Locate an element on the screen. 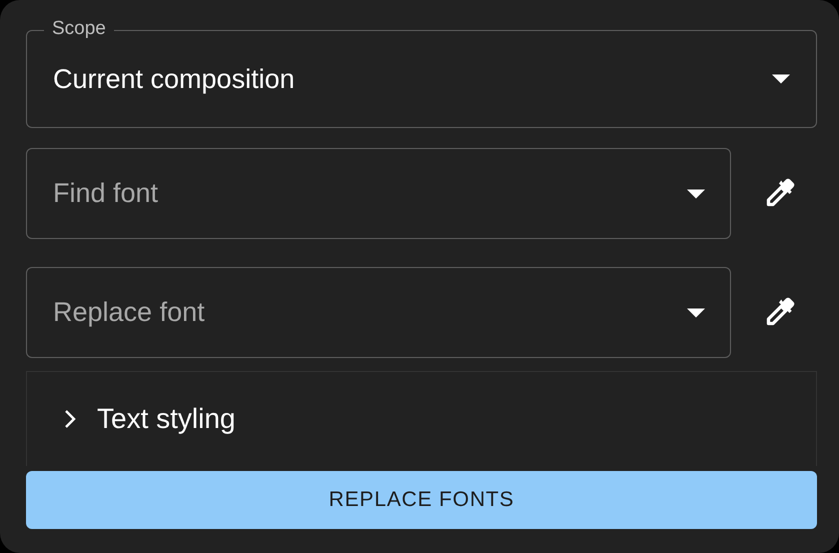  chevron-icon is located at coordinates (70, 419).